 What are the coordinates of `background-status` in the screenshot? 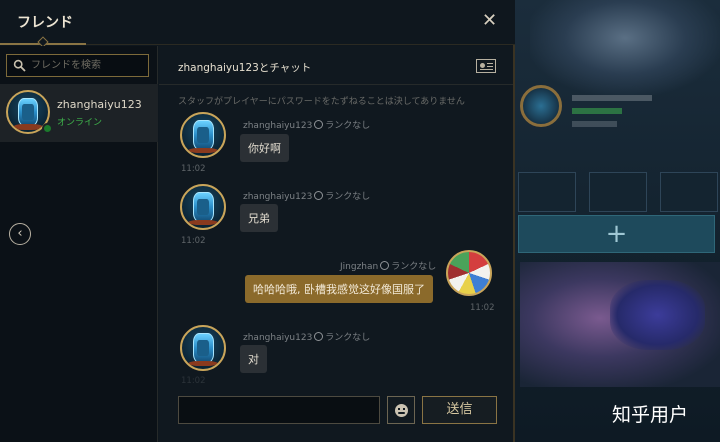 It's located at (597, 111).